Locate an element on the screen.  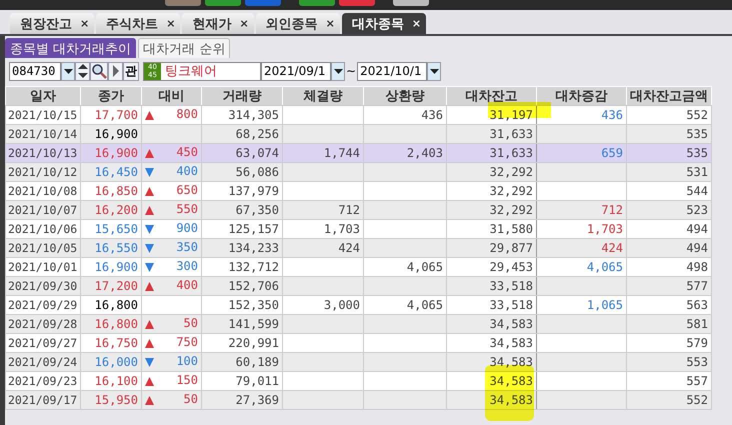
caret-icon is located at coordinates (68, 71).